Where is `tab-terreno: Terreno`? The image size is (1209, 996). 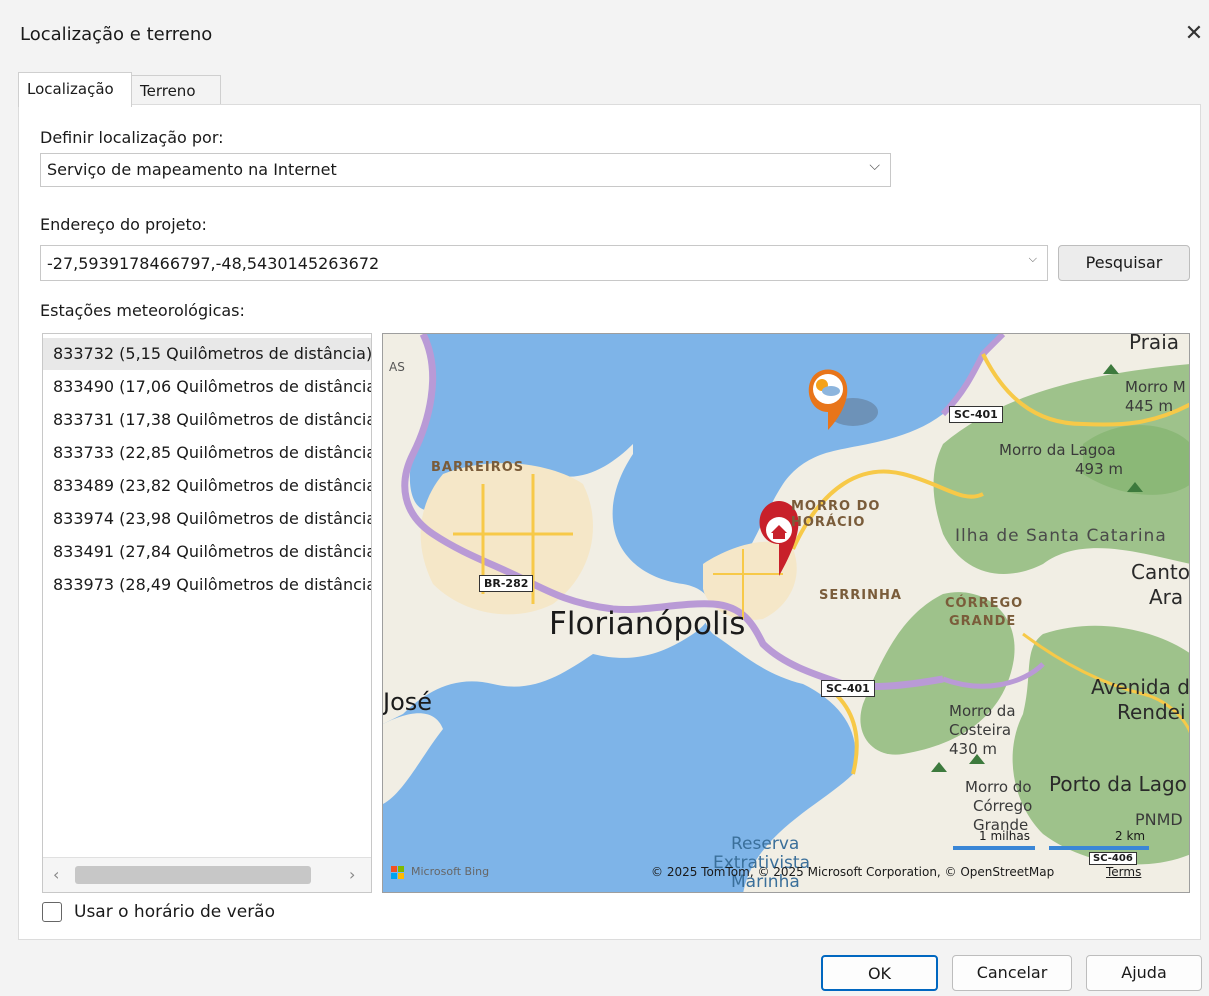
tab-terreno: Terreno is located at coordinates (176, 90).